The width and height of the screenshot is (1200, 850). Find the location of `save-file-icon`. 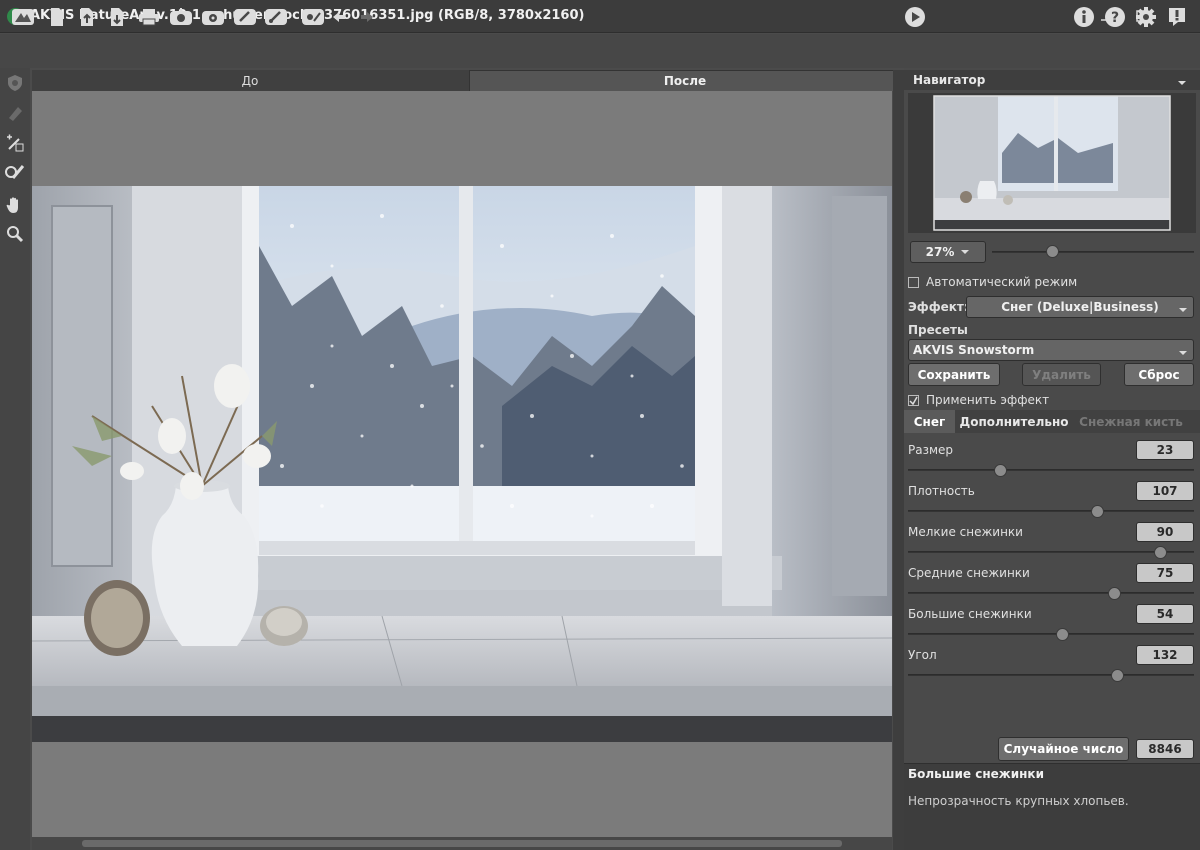

save-file-icon is located at coordinates (117, 17).